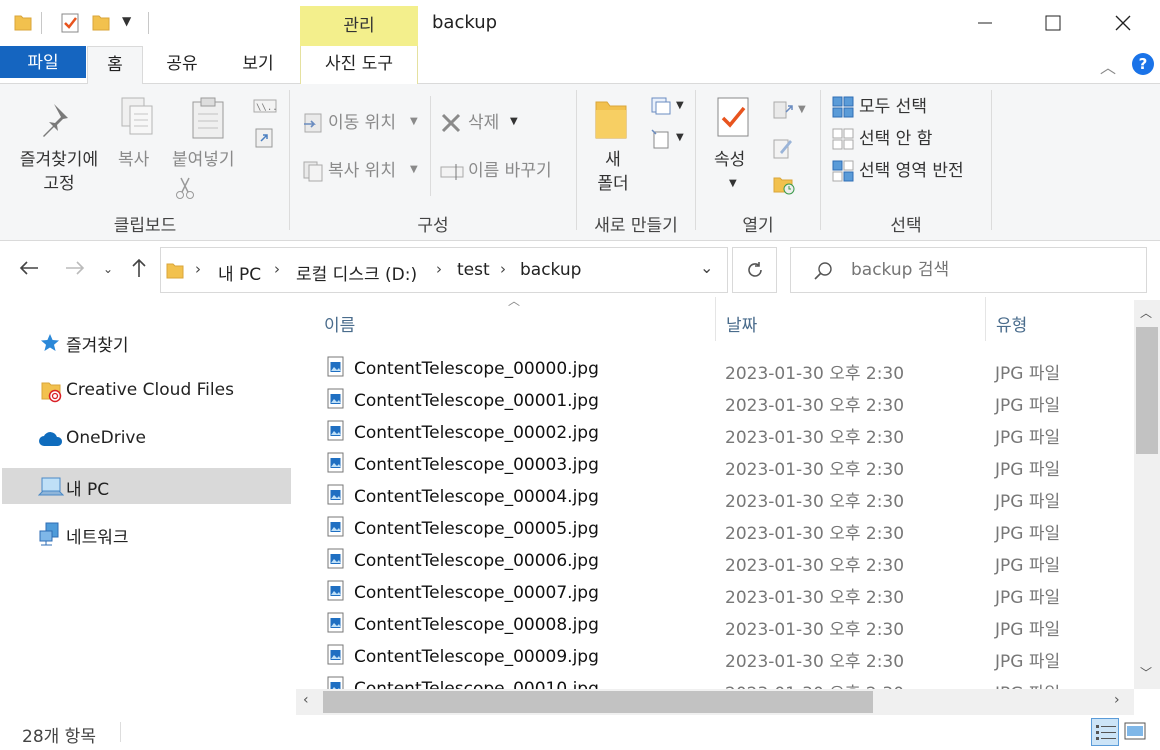 This screenshot has width=1160, height=750. What do you see at coordinates (182, 65) in the screenshot?
I see `tab-share: 공유` at bounding box center [182, 65].